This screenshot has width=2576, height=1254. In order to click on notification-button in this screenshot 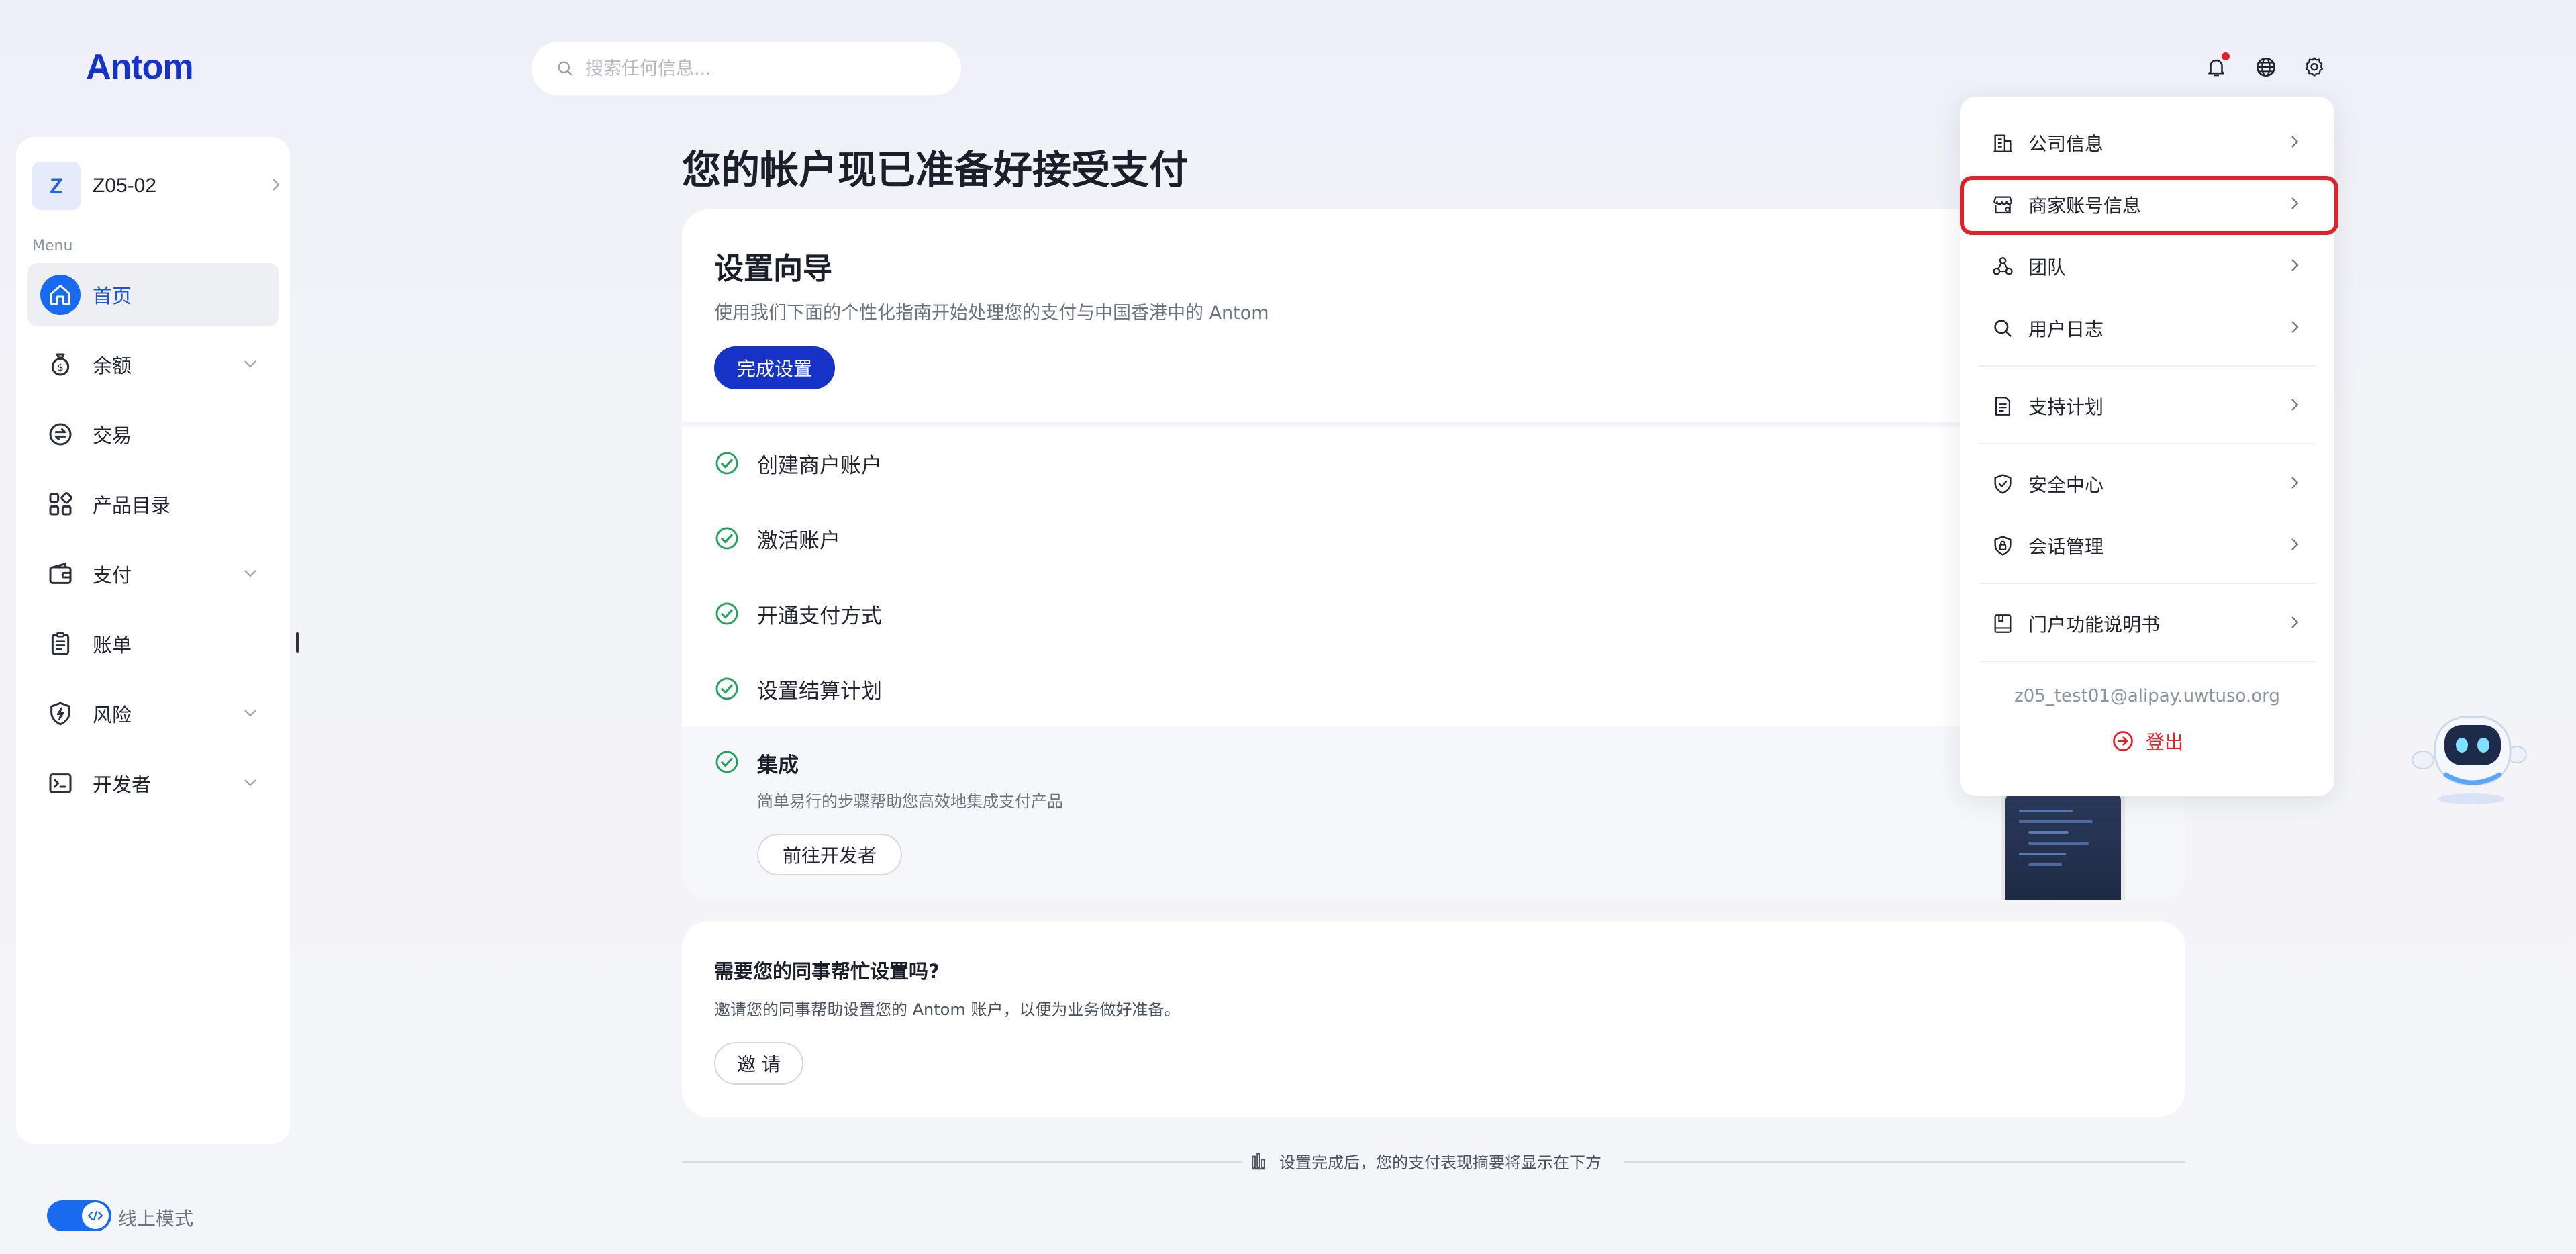, I will do `click(2216, 67)`.